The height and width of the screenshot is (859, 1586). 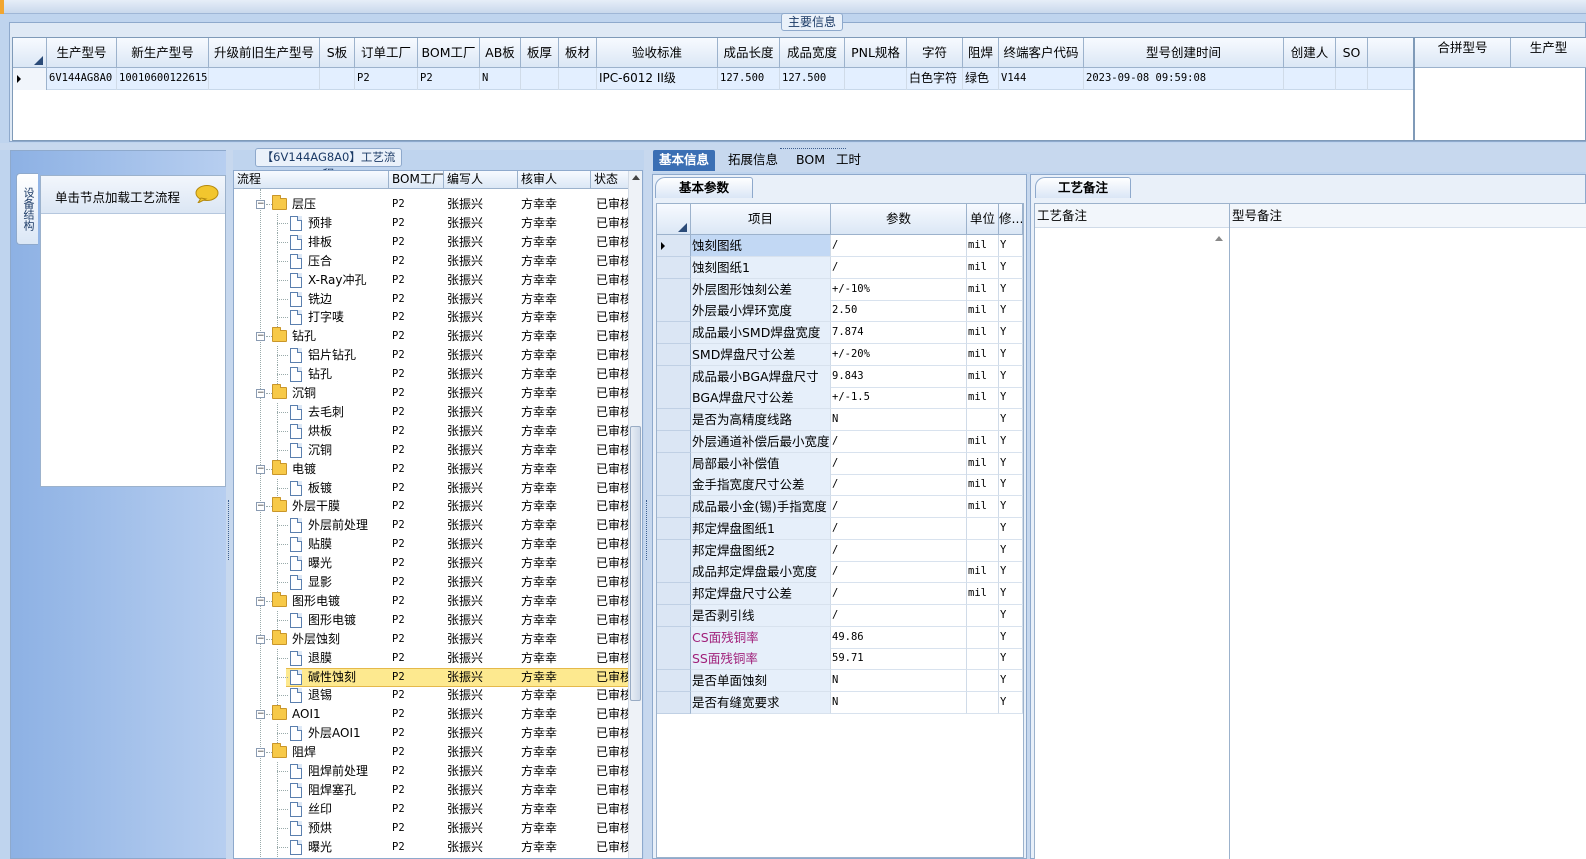 I want to click on tree-row: 曝光 P2 张振兴 方幸幸 已审核, so click(x=431, y=847).